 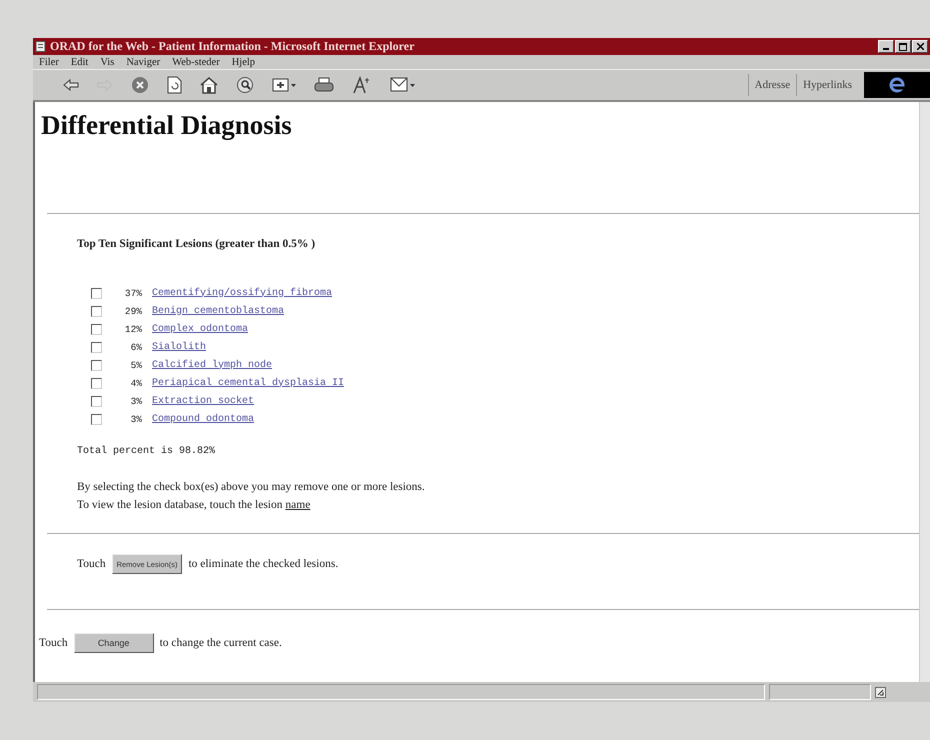 I want to click on close-icon, so click(x=920, y=46).